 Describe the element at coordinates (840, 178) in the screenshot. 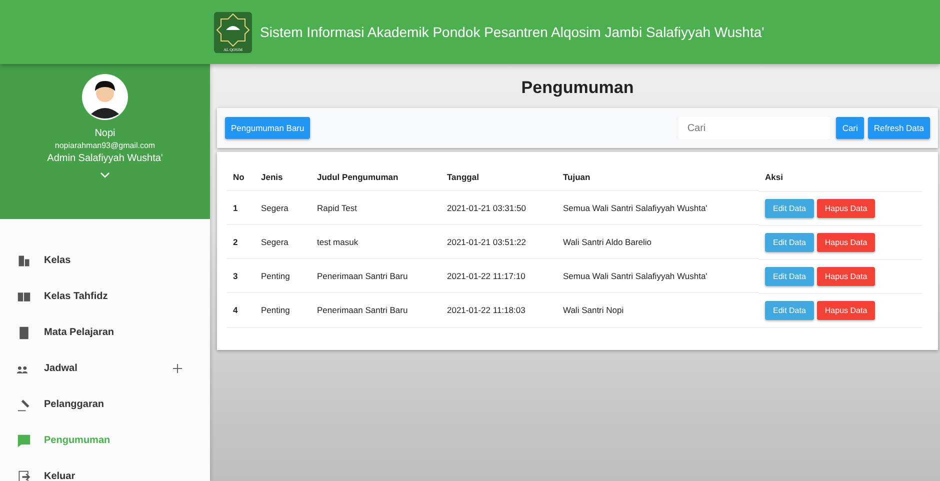

I see `column-header: Aksi` at that location.